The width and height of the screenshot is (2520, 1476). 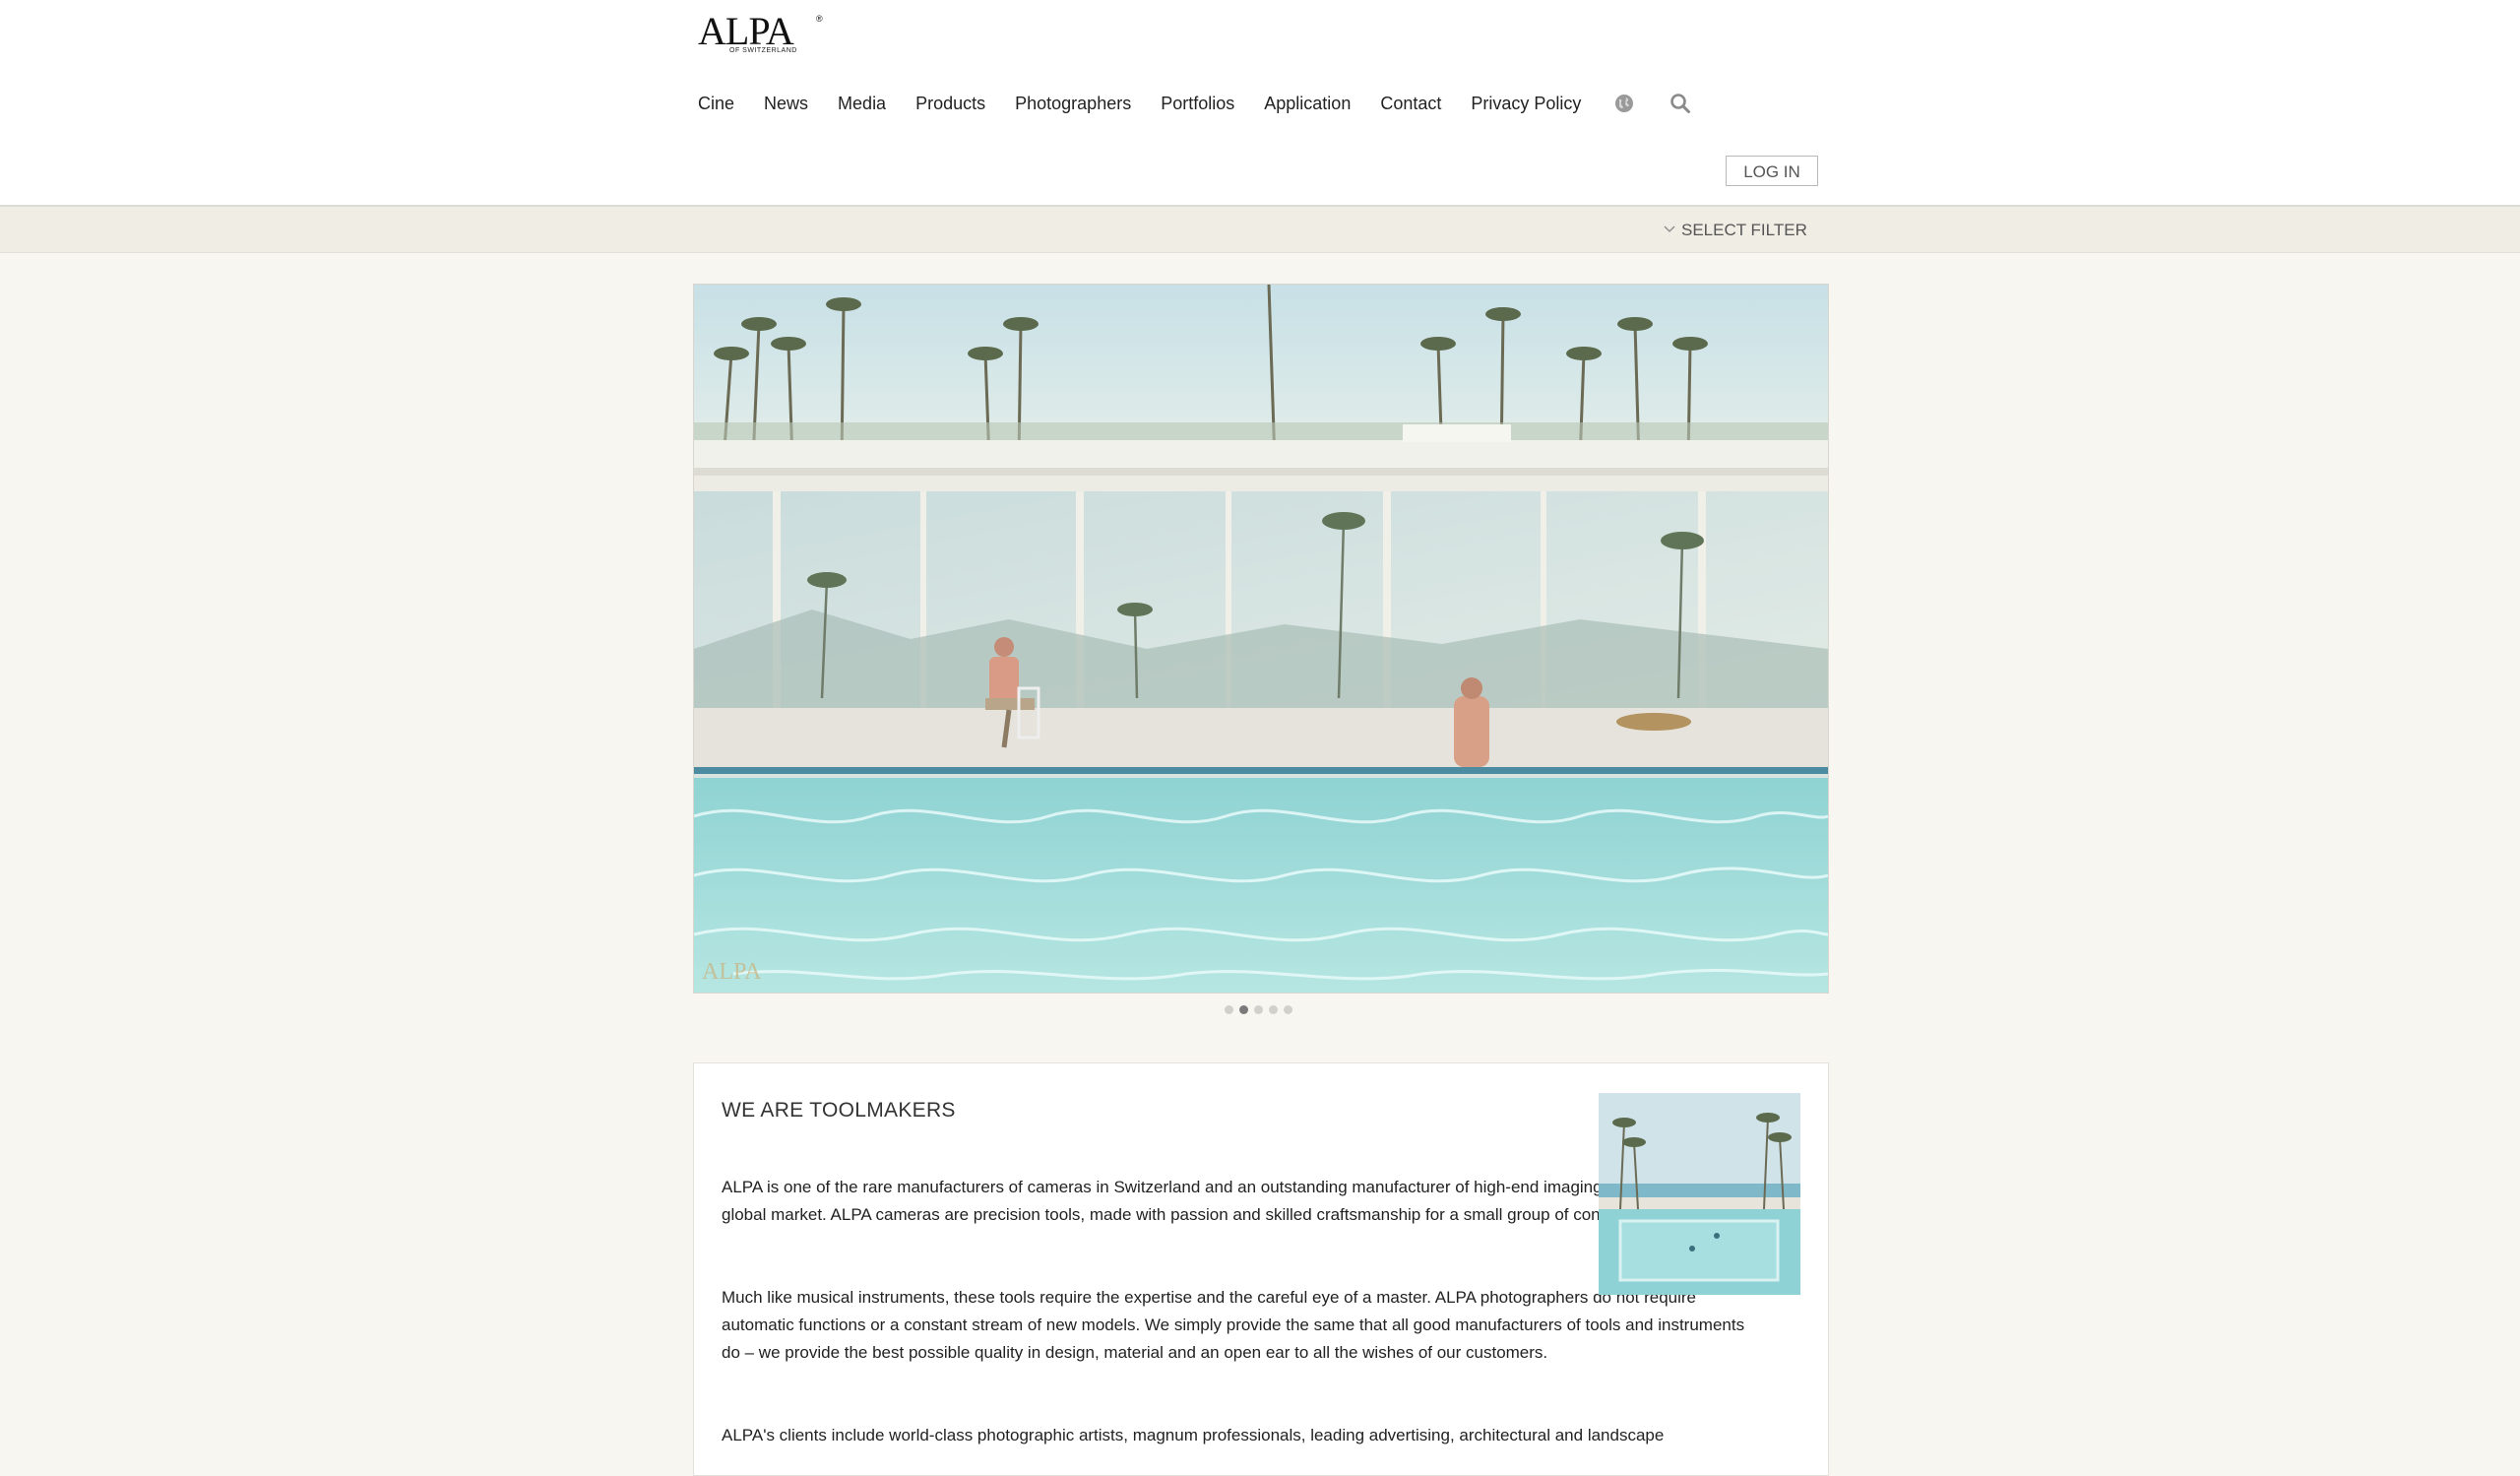 What do you see at coordinates (950, 104) in the screenshot?
I see `nav-item-products: Products` at bounding box center [950, 104].